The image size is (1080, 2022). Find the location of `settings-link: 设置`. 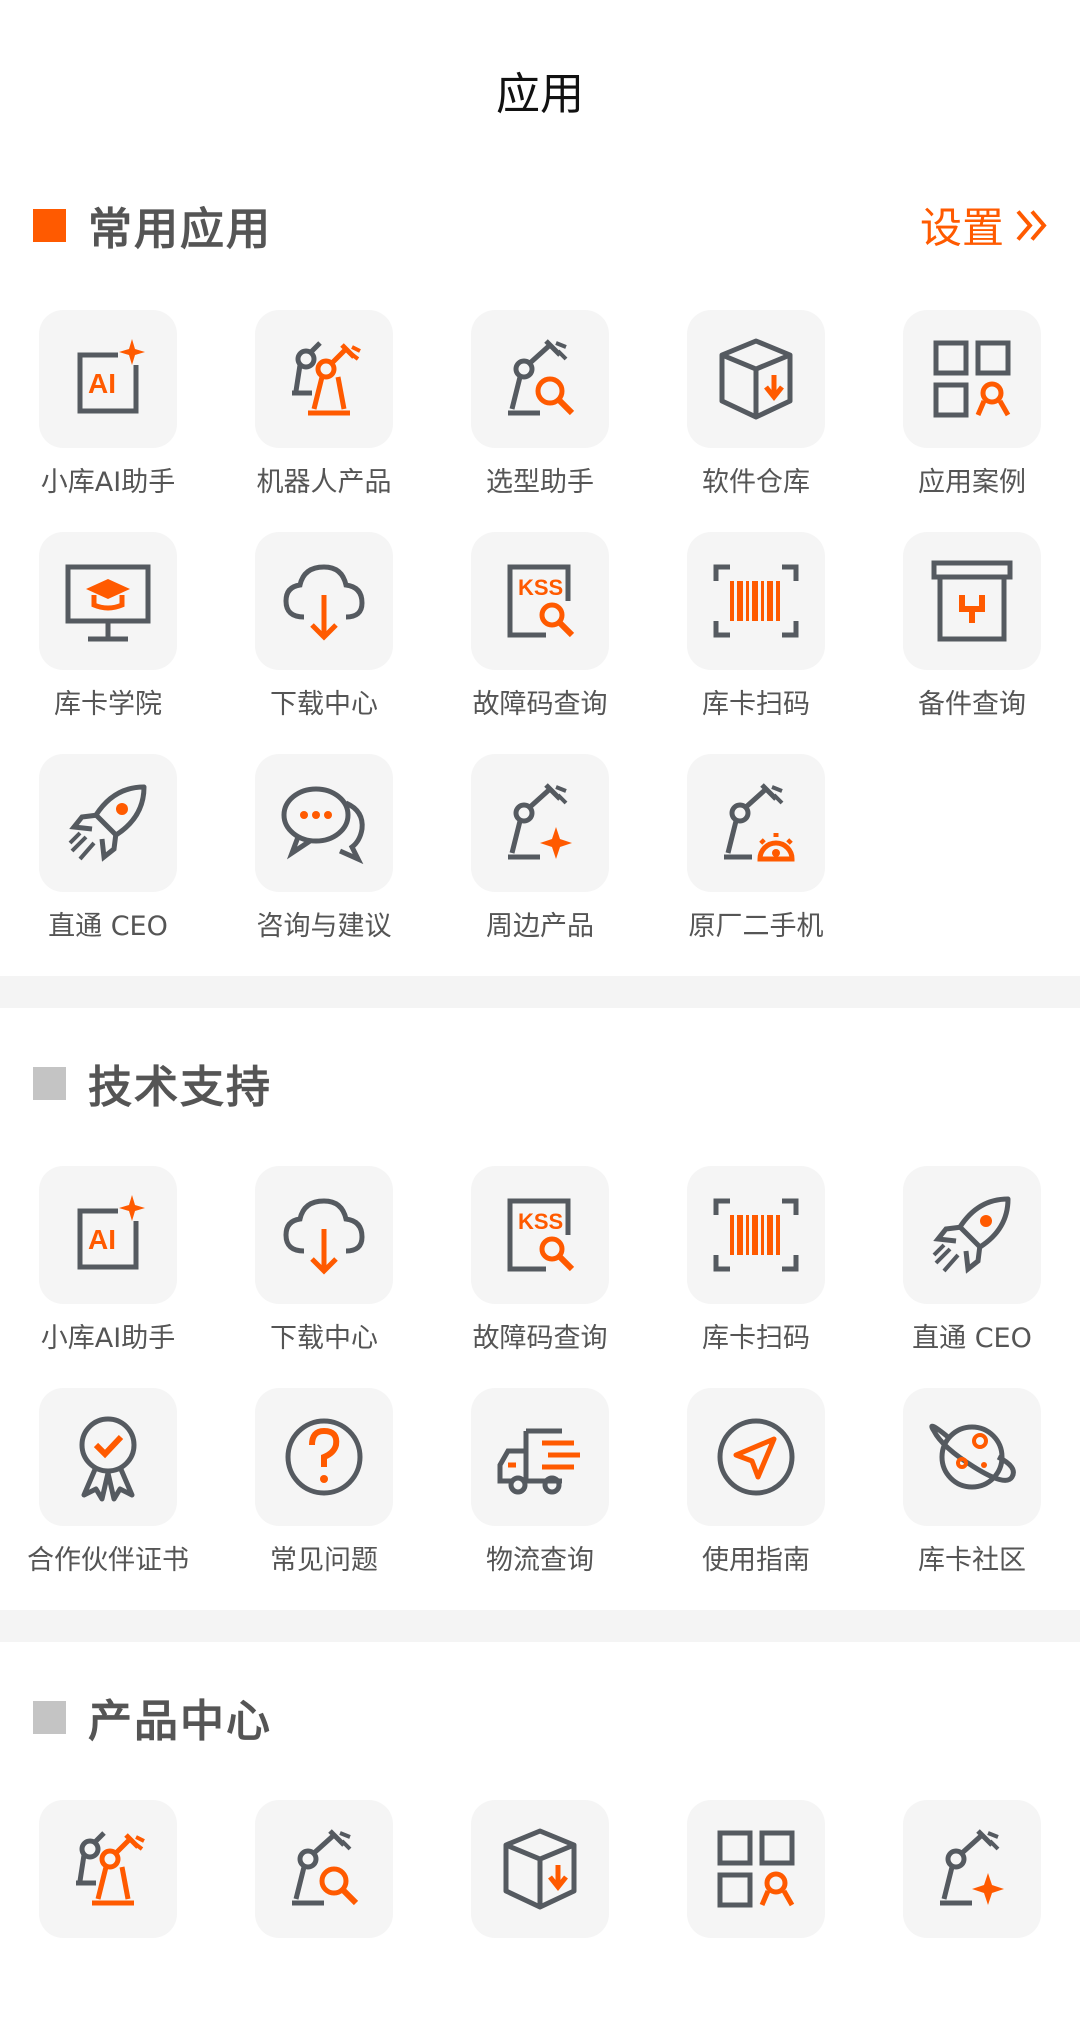

settings-link: 设置 is located at coordinates (986, 225).